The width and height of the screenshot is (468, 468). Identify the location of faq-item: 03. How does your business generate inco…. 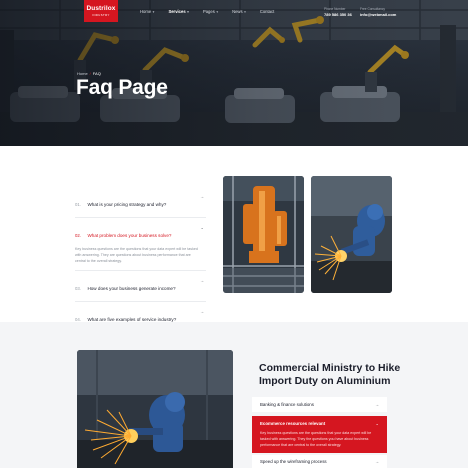
(140, 286).